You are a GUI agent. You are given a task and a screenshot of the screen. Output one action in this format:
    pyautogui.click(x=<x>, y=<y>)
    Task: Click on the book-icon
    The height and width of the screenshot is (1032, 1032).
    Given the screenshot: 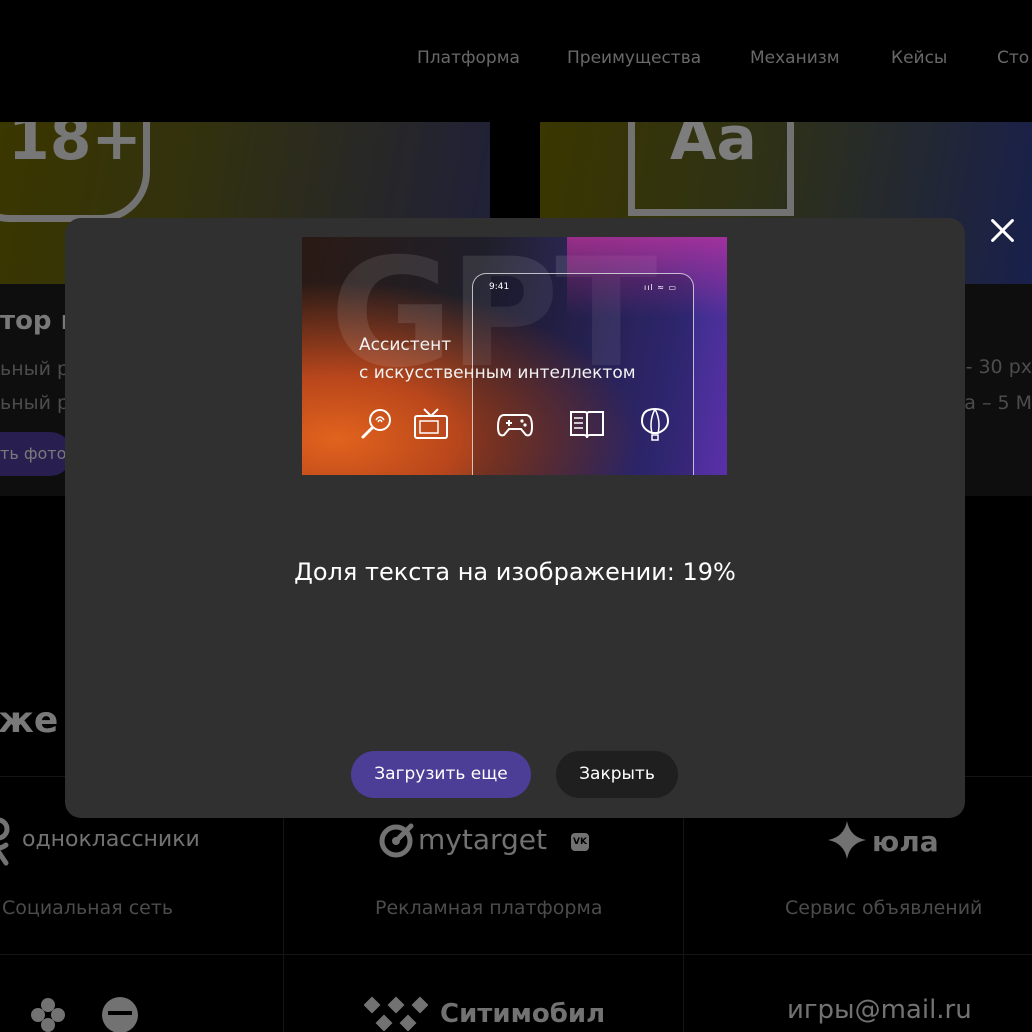 What is the action you would take?
    pyautogui.click(x=587, y=425)
    